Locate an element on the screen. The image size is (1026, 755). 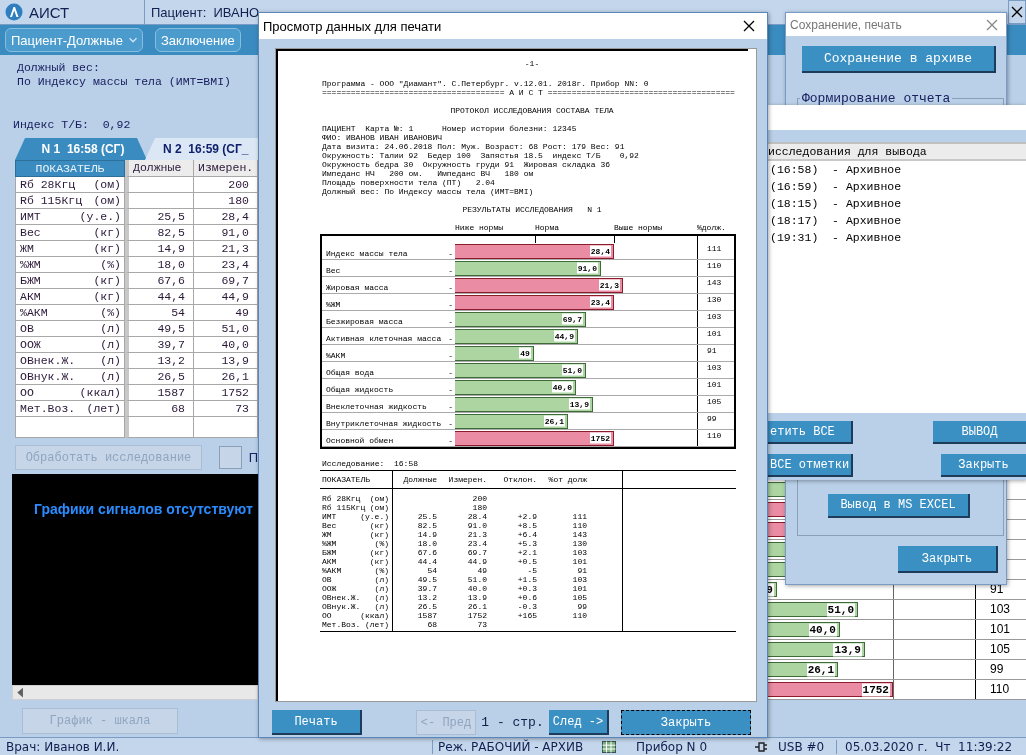
column-header: Измерен. is located at coordinates (226, 168).